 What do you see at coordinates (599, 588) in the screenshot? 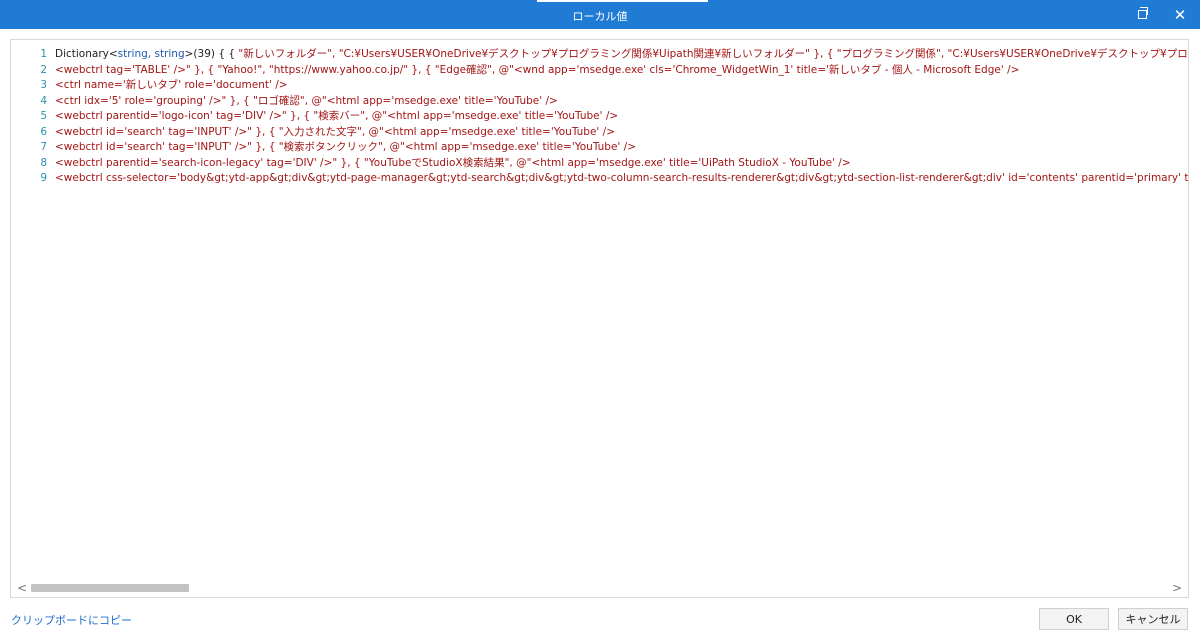
I see `horizontal-scrollbar: < >` at bounding box center [599, 588].